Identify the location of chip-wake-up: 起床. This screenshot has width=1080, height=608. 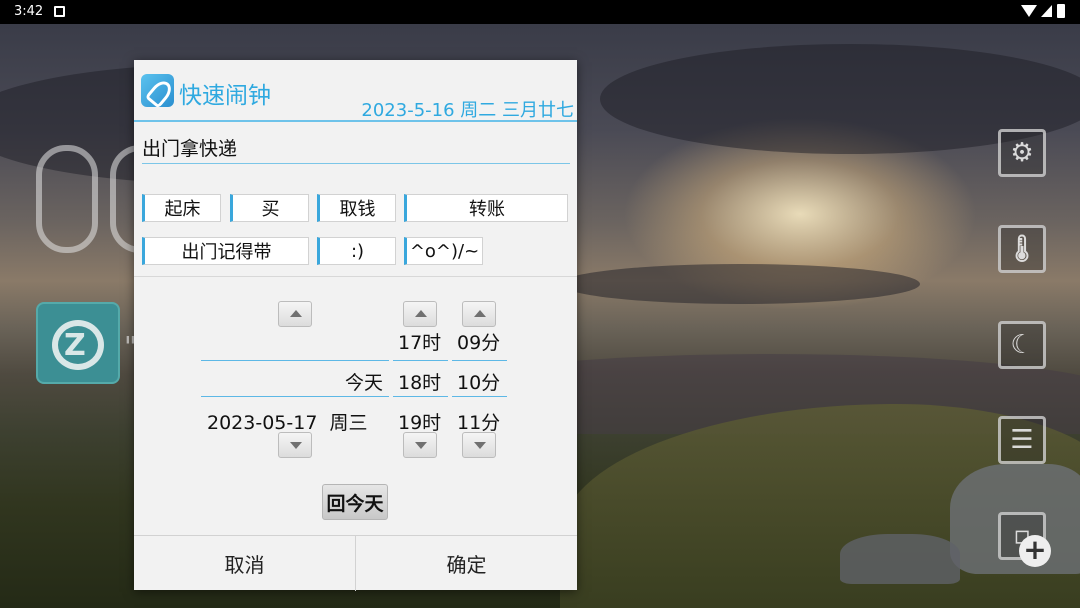
(181, 208).